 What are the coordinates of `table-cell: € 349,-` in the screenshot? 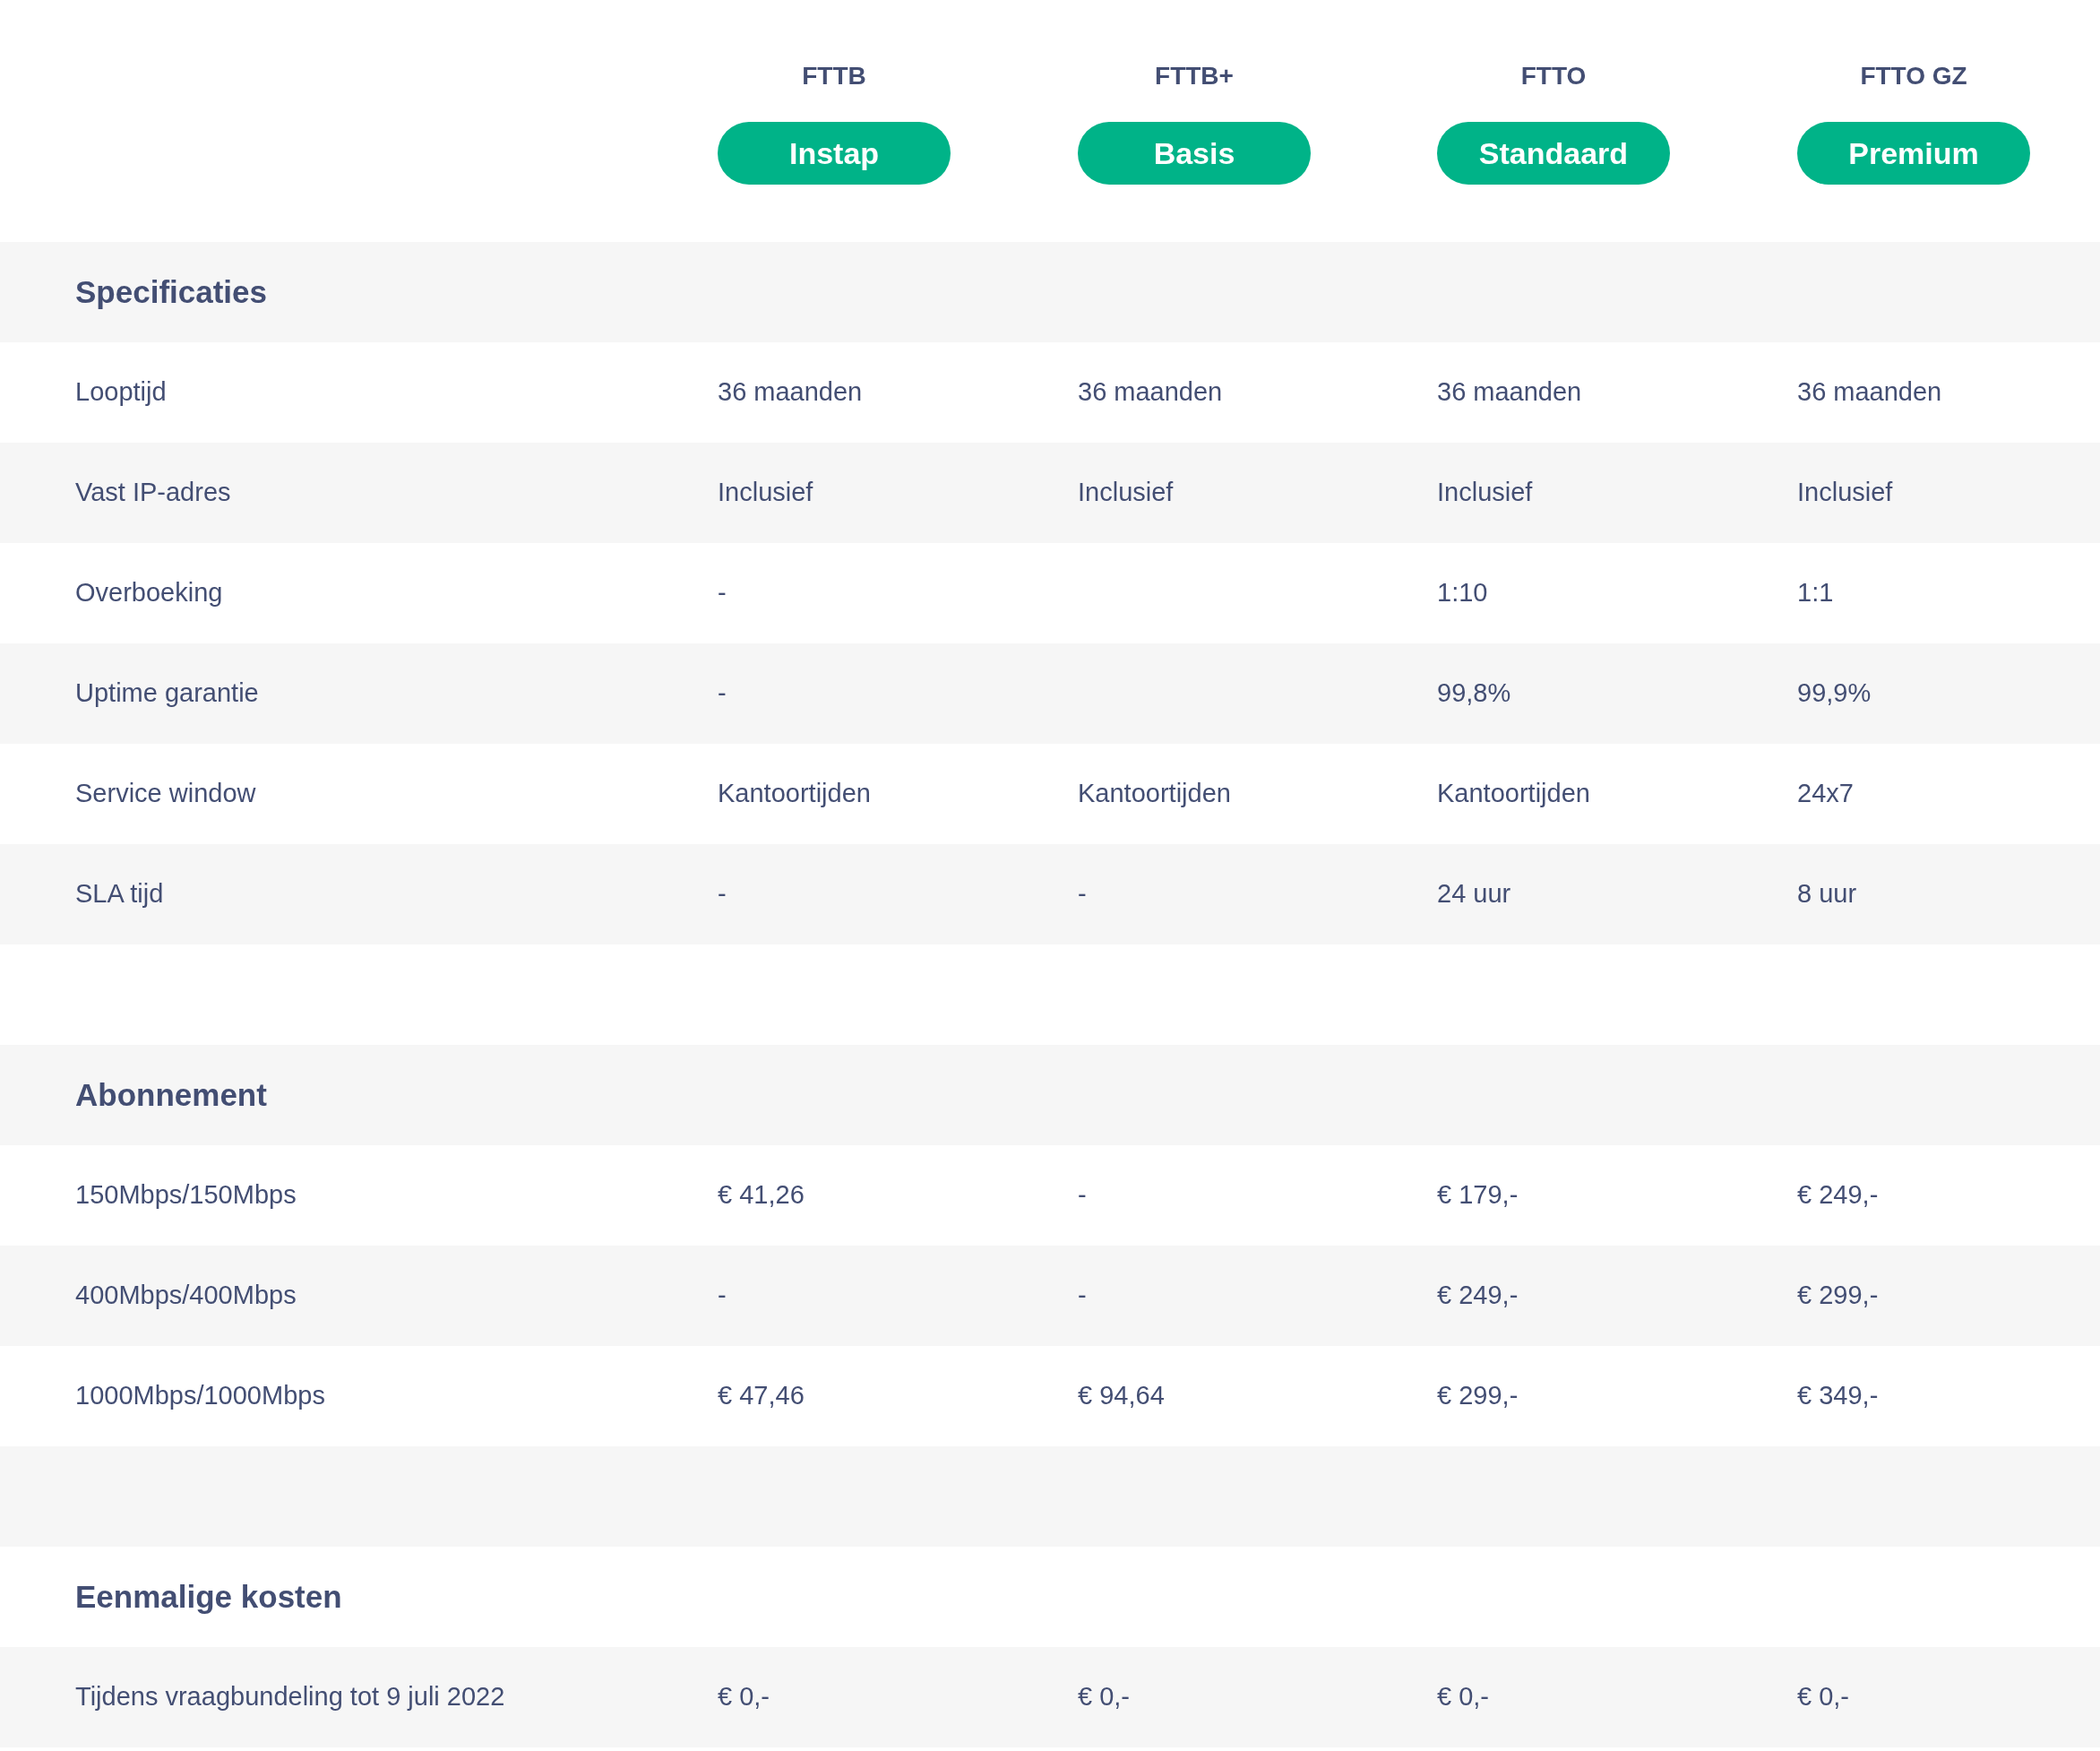 It's located at (1838, 1395).